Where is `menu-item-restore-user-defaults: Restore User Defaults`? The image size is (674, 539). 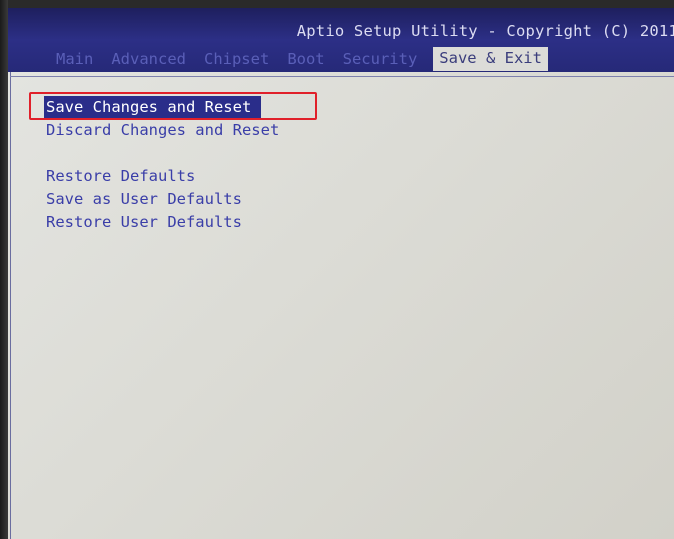
menu-item-restore-user-defaults: Restore User Defaults is located at coordinates (161, 222).